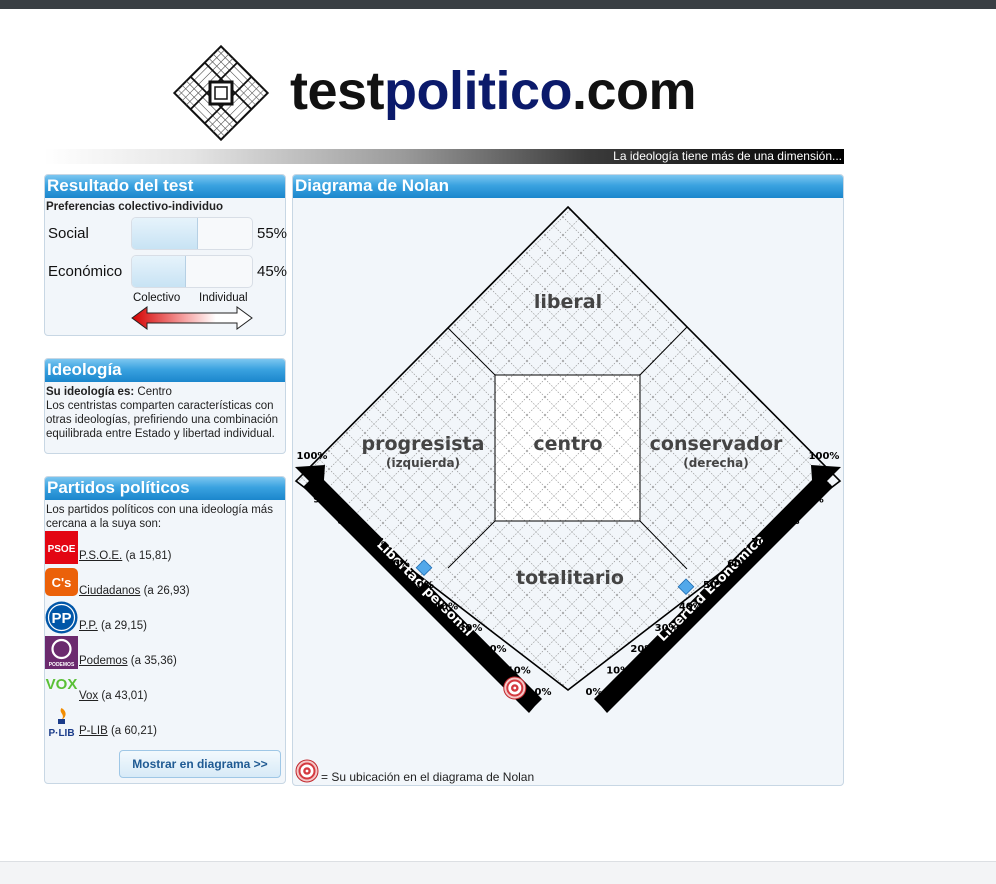 This screenshot has height=884, width=996. I want to click on party-text-ciudadanos: Ciudadanos (a 26,93), so click(134, 591).